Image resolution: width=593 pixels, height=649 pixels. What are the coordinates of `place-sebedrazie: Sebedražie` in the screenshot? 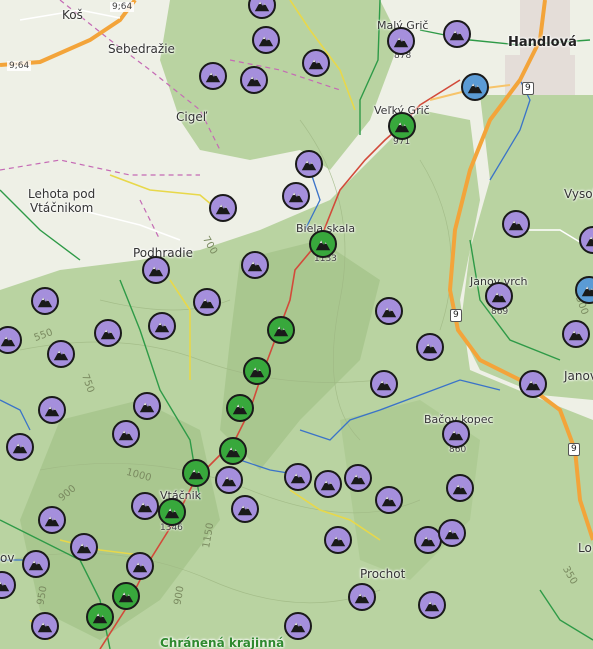 It's located at (141, 49).